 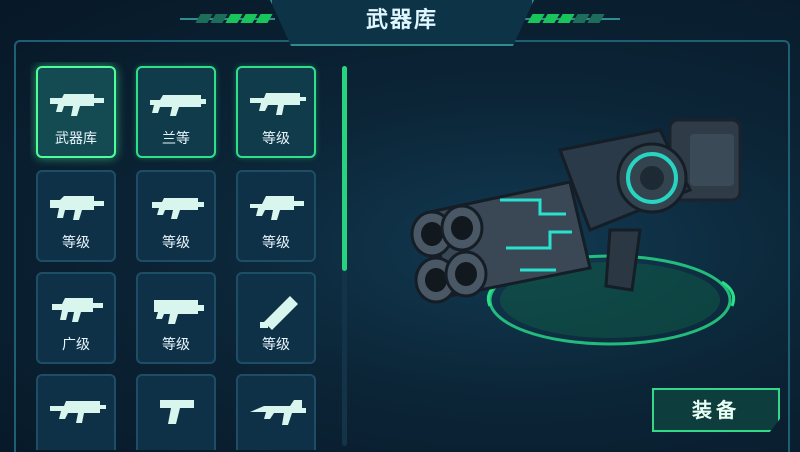 I want to click on weapon-slot-5: 等级, so click(x=176, y=216).